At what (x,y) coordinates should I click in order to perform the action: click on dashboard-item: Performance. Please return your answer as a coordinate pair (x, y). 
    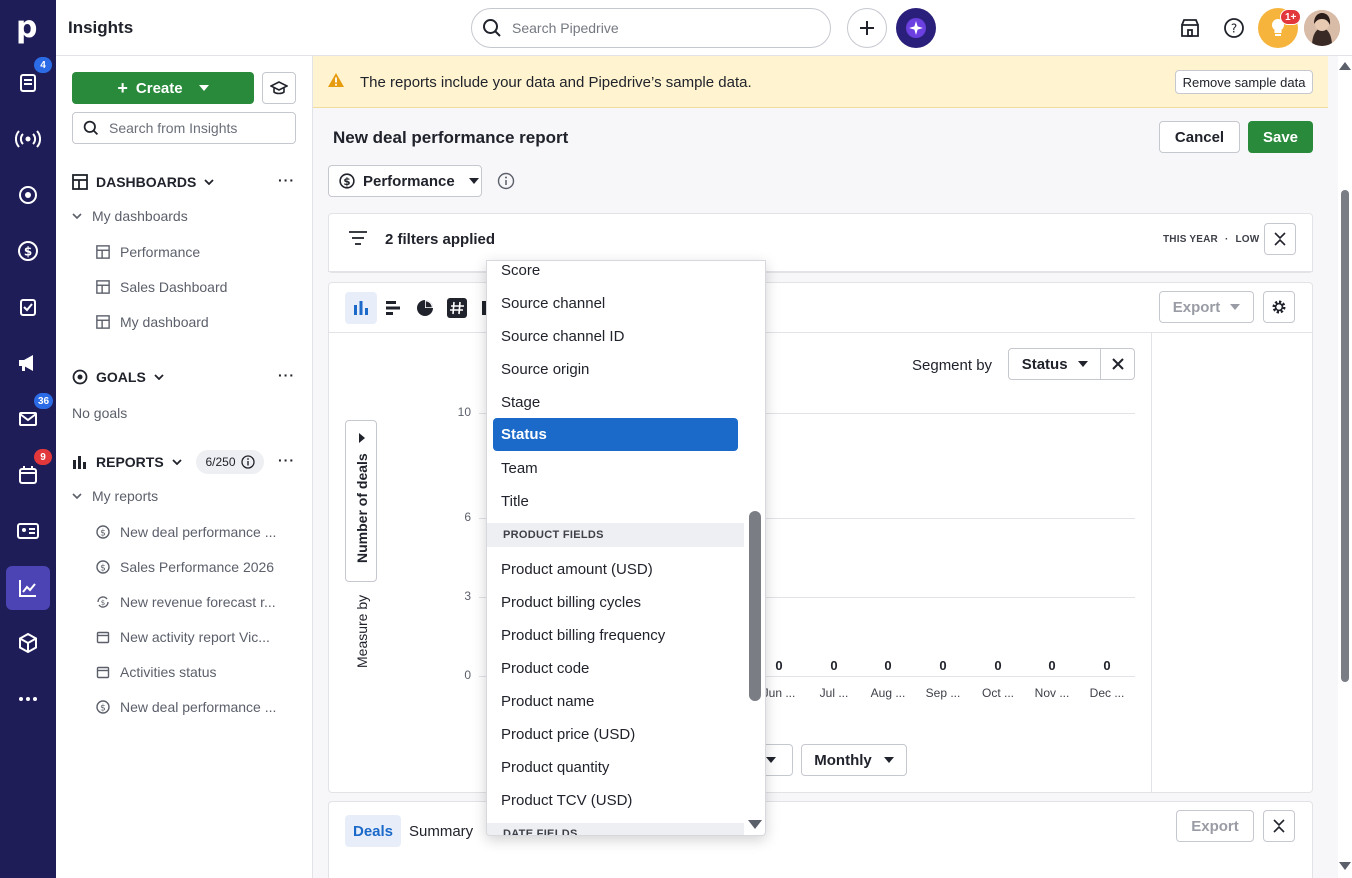
    Looking at the image, I should click on (196, 252).